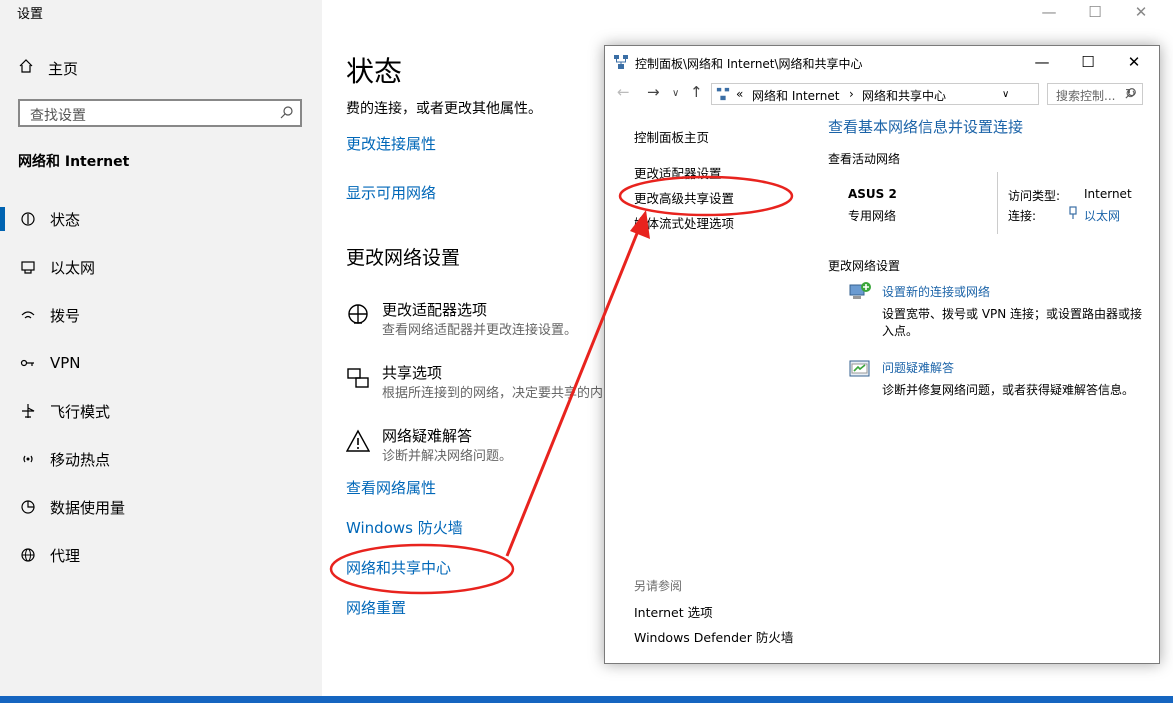 Image resolution: width=1173 pixels, height=703 pixels. Describe the element at coordinates (161, 219) in the screenshot. I see `nav-item-status: 状态` at that location.